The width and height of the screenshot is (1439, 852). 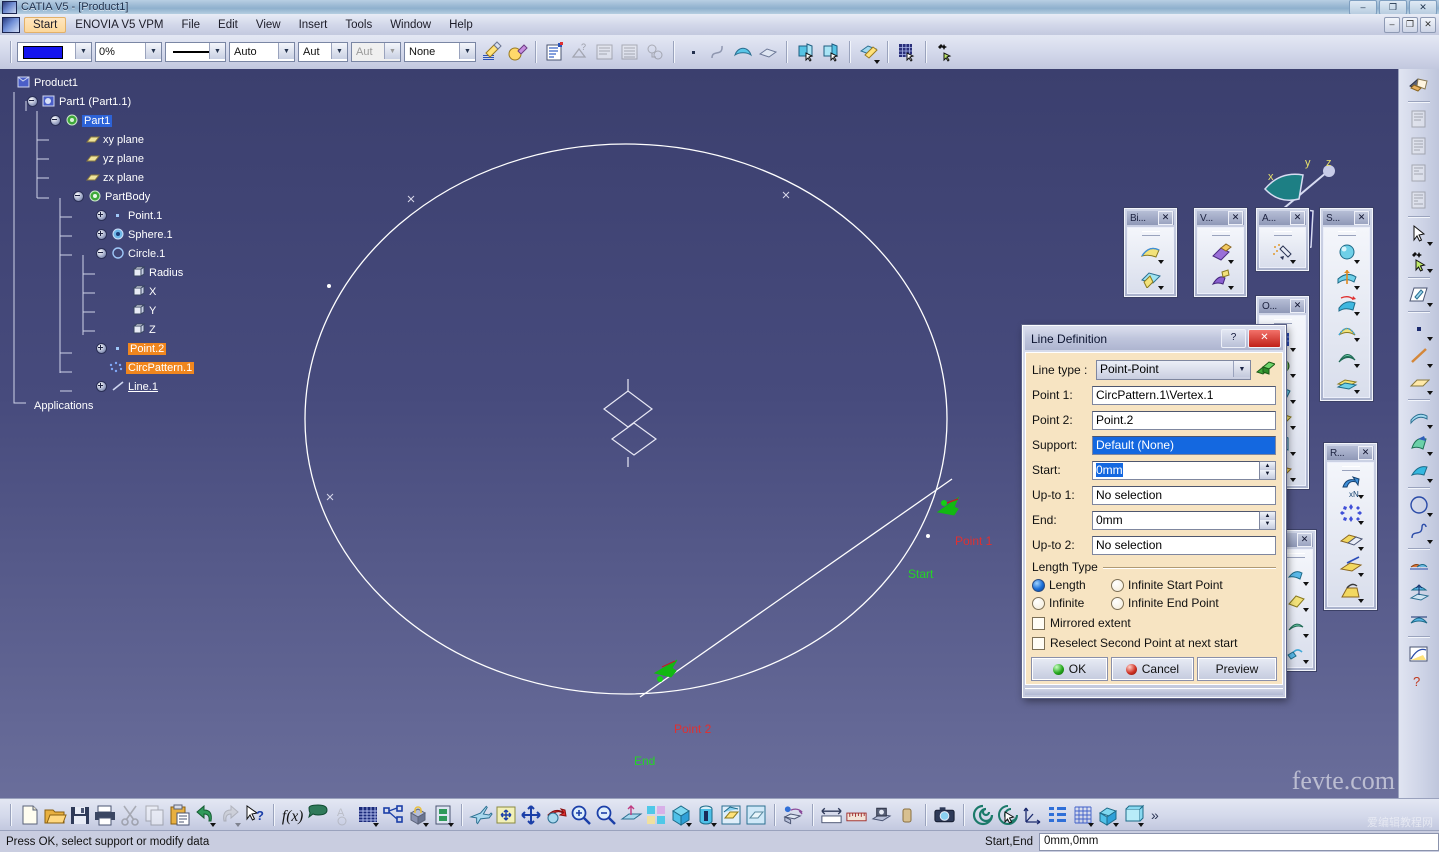 What do you see at coordinates (392, 815) in the screenshot?
I see `knowledge-icon` at bounding box center [392, 815].